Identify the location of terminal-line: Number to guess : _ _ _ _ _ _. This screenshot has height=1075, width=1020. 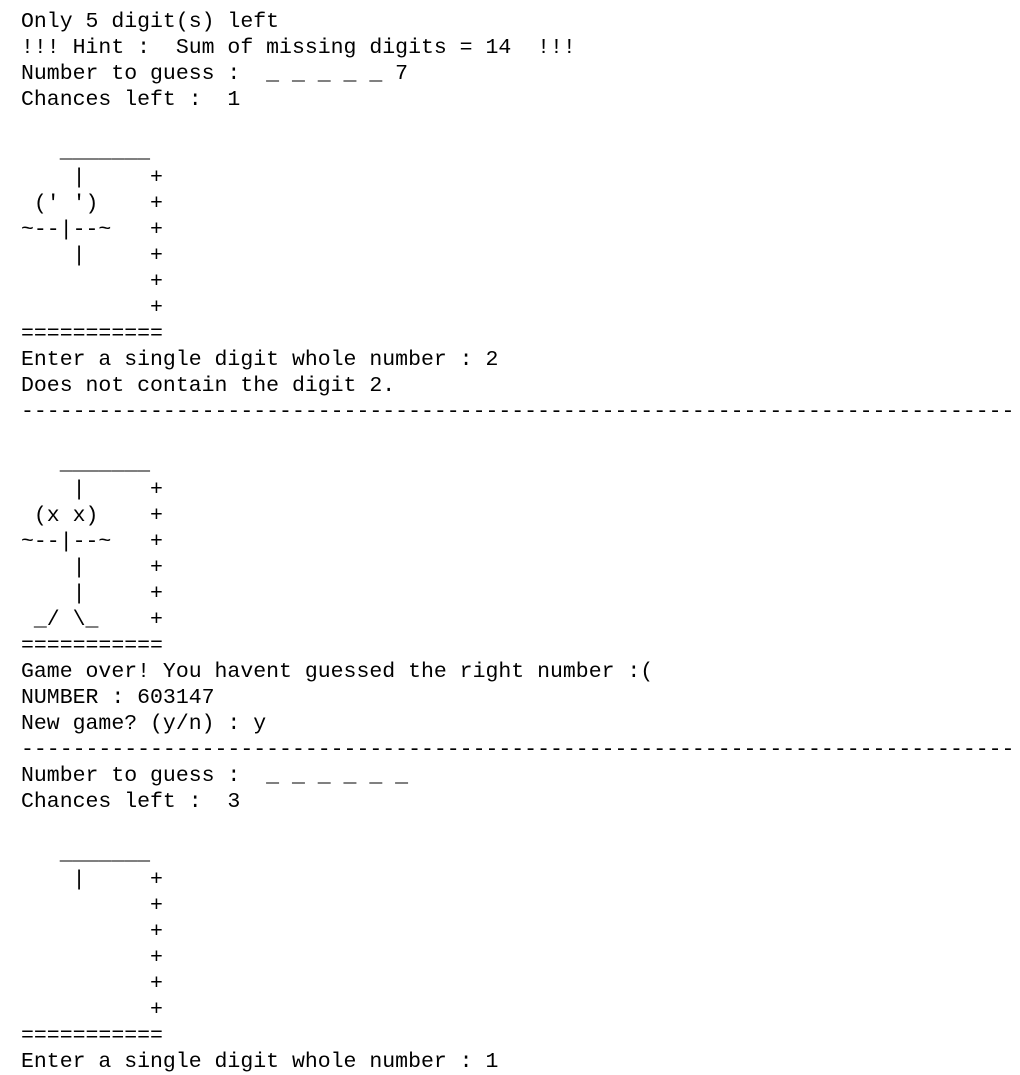
(215, 776).